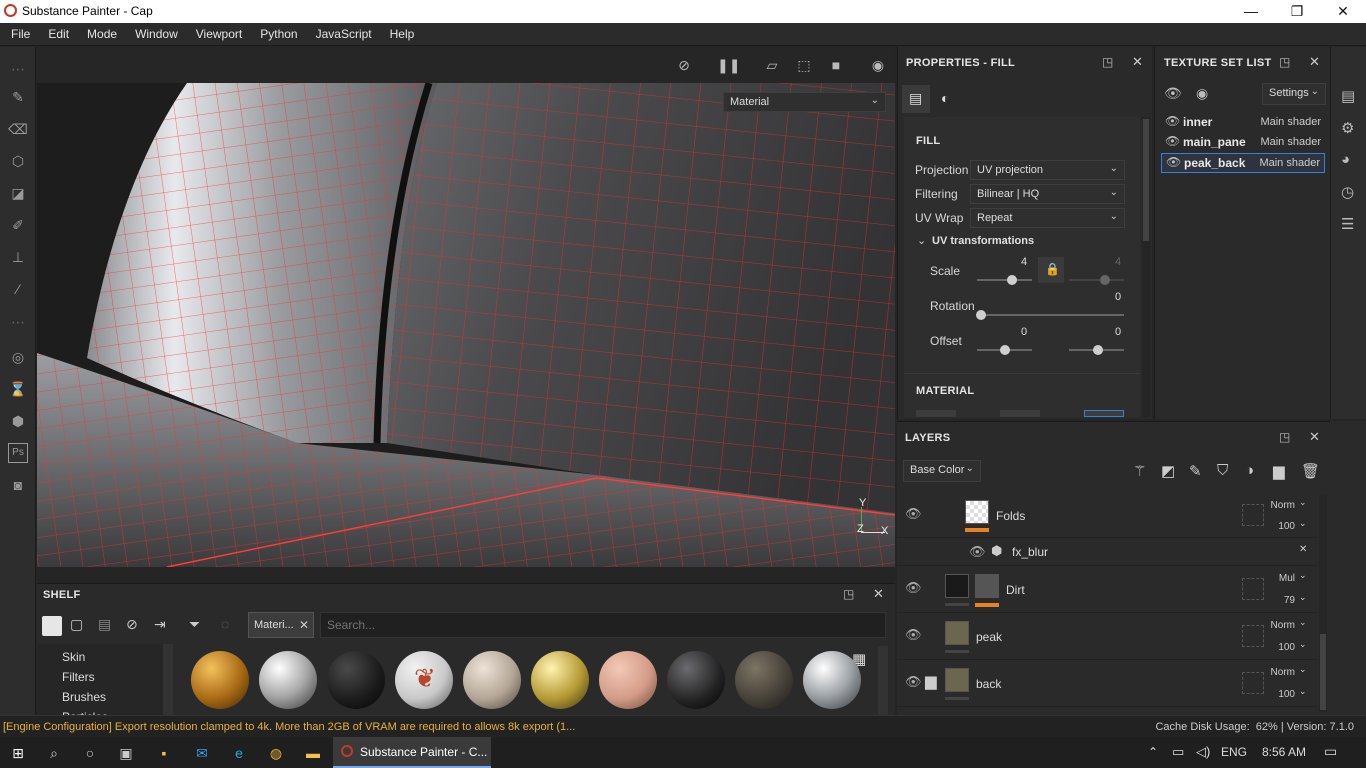 The width and height of the screenshot is (1366, 768). Describe the element at coordinates (1222, 470) in the screenshot. I see `add-fill-layer-icon: ⛉` at that location.